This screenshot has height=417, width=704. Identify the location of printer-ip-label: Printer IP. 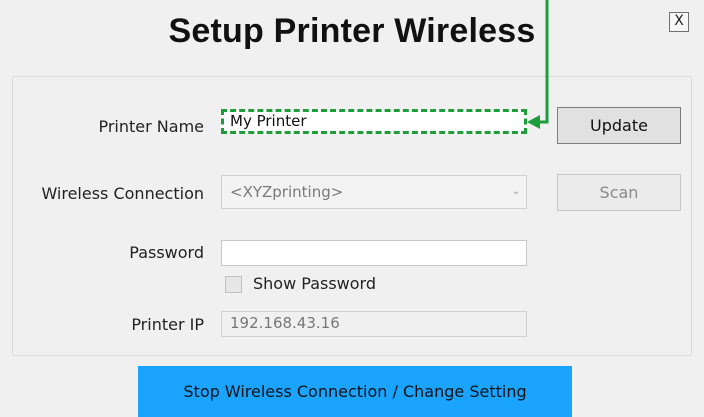
(167, 324).